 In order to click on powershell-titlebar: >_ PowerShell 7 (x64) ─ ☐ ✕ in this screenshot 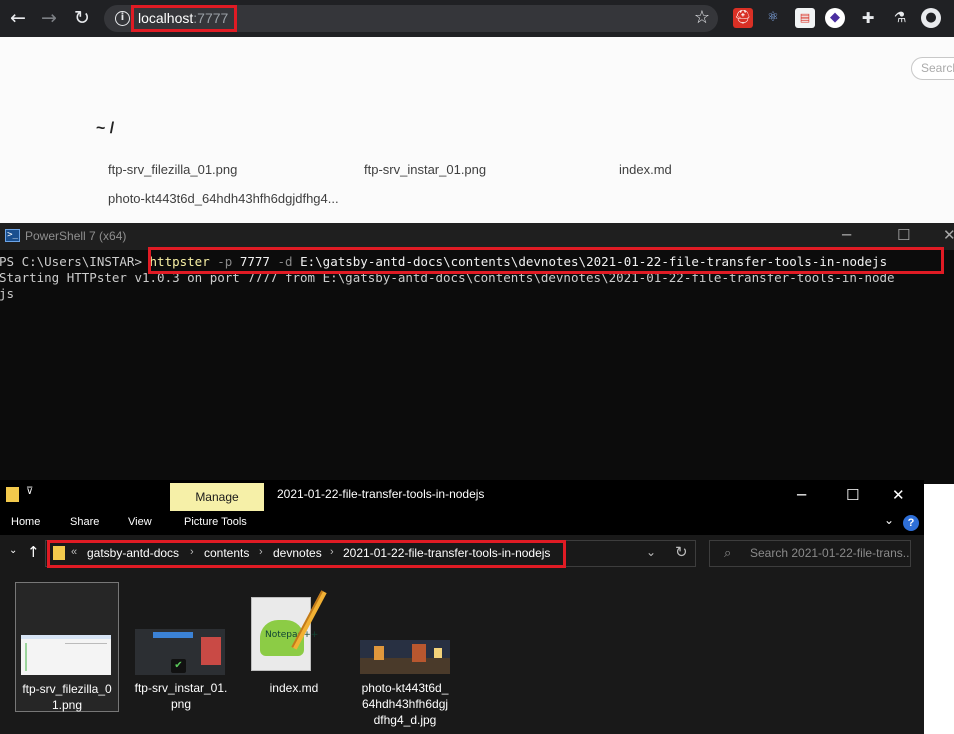, I will do `click(477, 236)`.